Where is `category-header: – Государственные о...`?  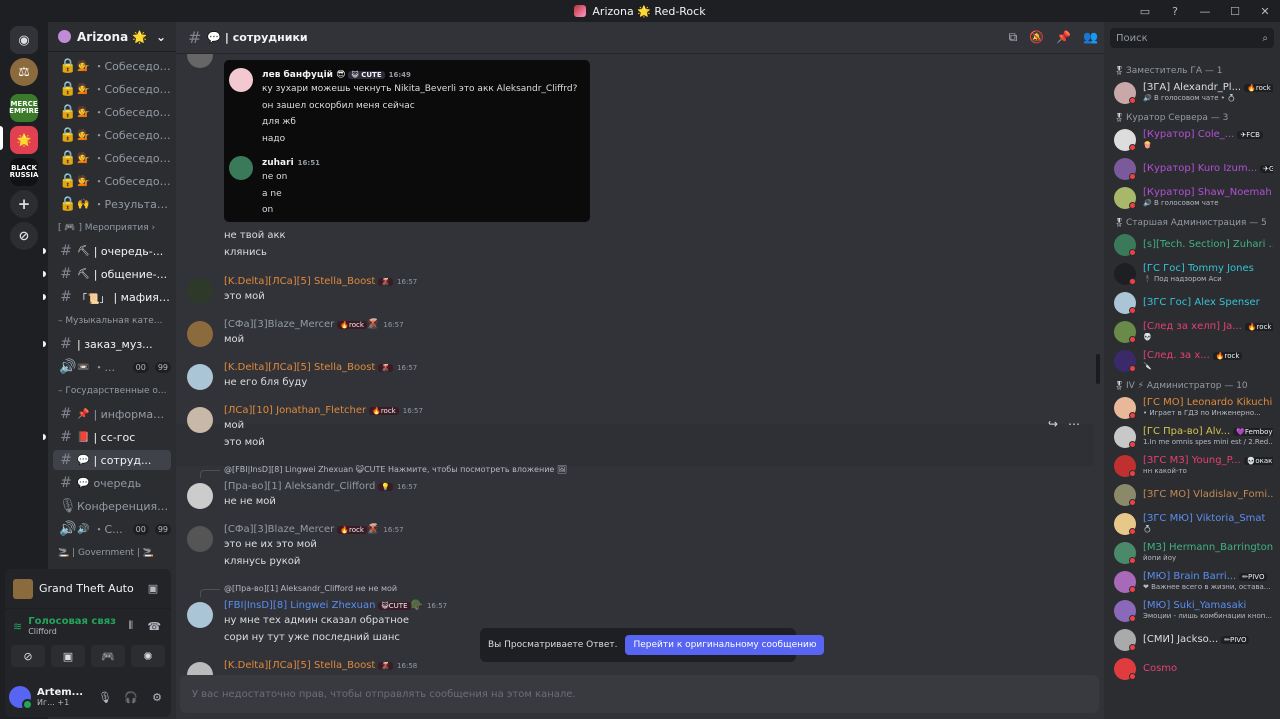 category-header: – Государственные о... is located at coordinates (113, 391).